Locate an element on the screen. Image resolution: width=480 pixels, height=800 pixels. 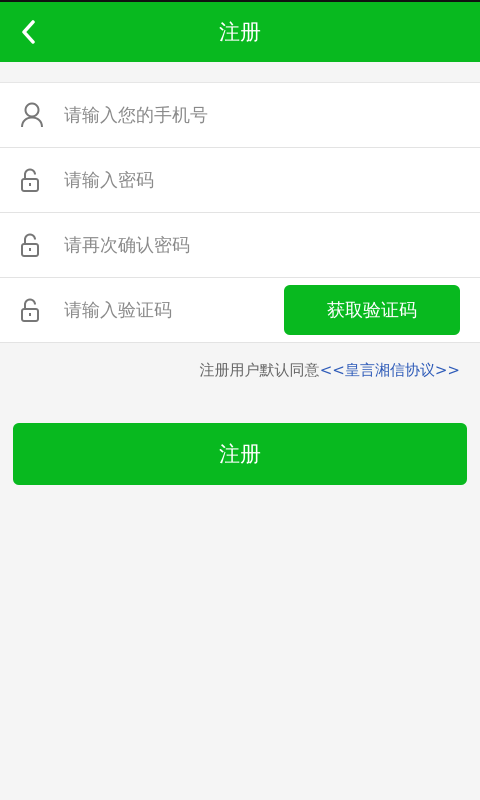
input-field: 请输入您的手机号 is located at coordinates (261, 115).